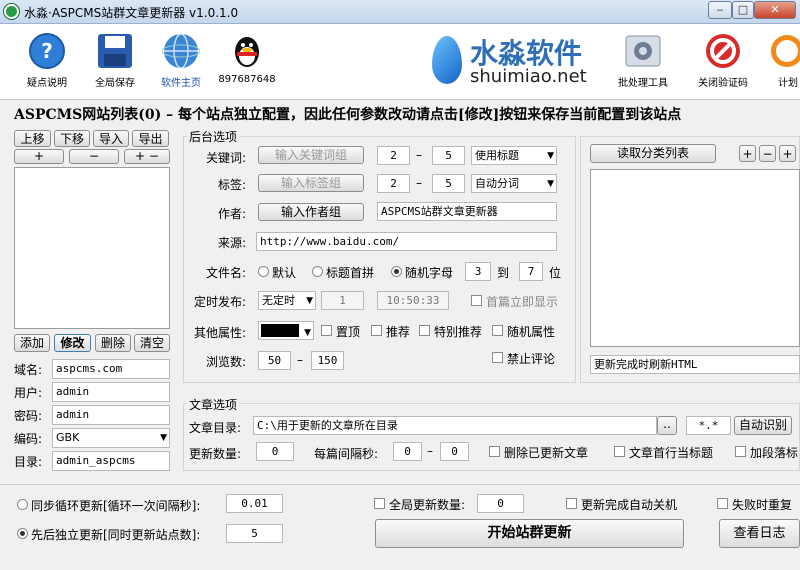 Image resolution: width=800 pixels, height=570 pixels. What do you see at coordinates (494, 451) in the screenshot?
I see `delete-updated-checkbox` at bounding box center [494, 451].